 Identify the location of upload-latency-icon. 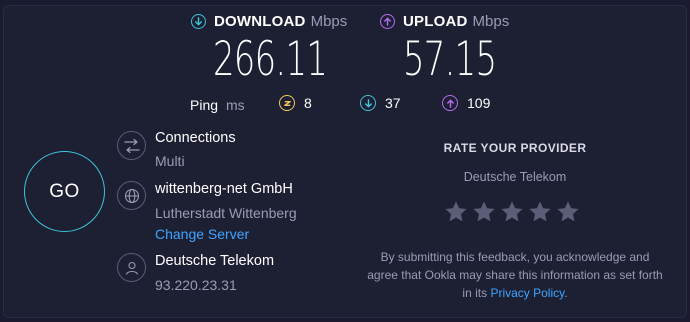
(450, 103).